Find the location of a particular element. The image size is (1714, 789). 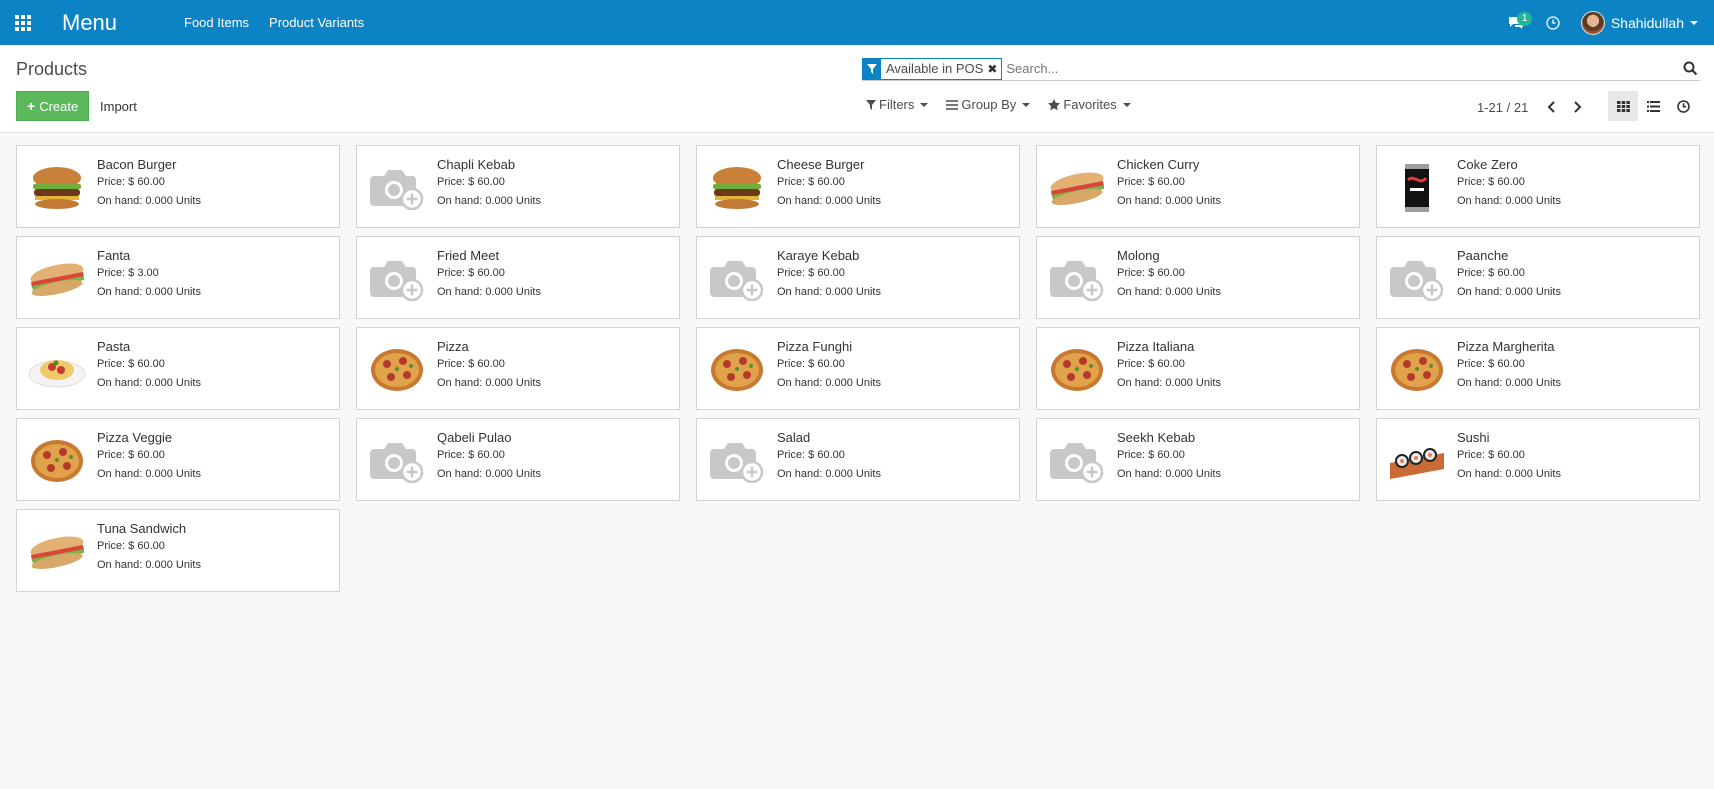

search-facet: Available in POS ✖ is located at coordinates (932, 68).